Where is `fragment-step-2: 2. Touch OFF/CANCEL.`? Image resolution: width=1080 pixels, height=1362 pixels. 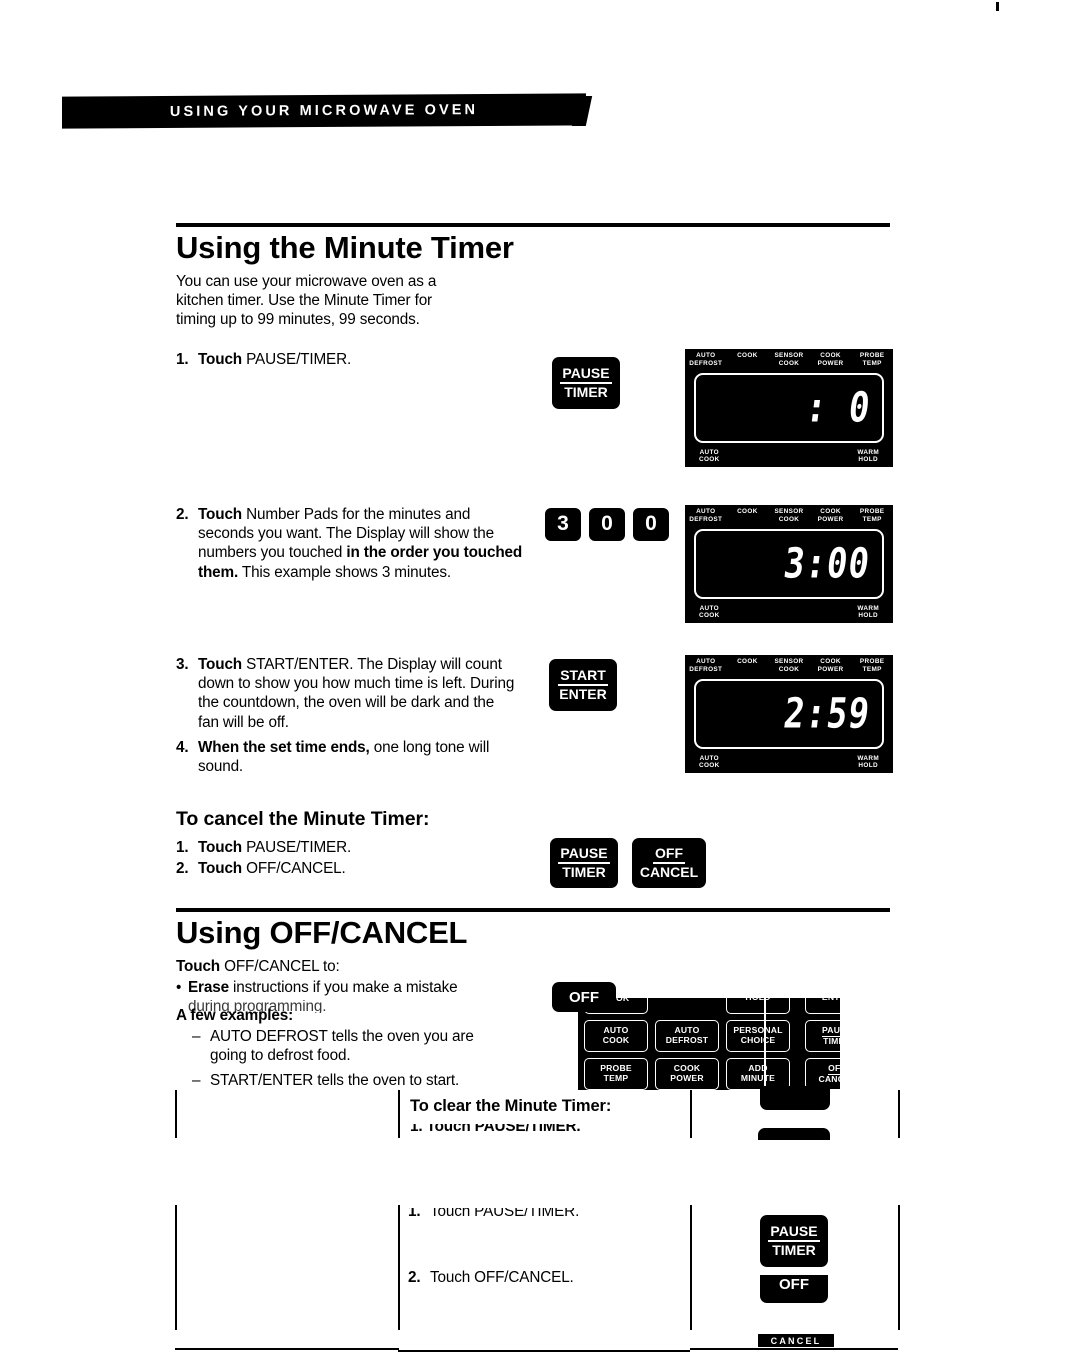
fragment-step-2: 2. Touch OFF/CANCEL. is located at coordinates (538, 1277).